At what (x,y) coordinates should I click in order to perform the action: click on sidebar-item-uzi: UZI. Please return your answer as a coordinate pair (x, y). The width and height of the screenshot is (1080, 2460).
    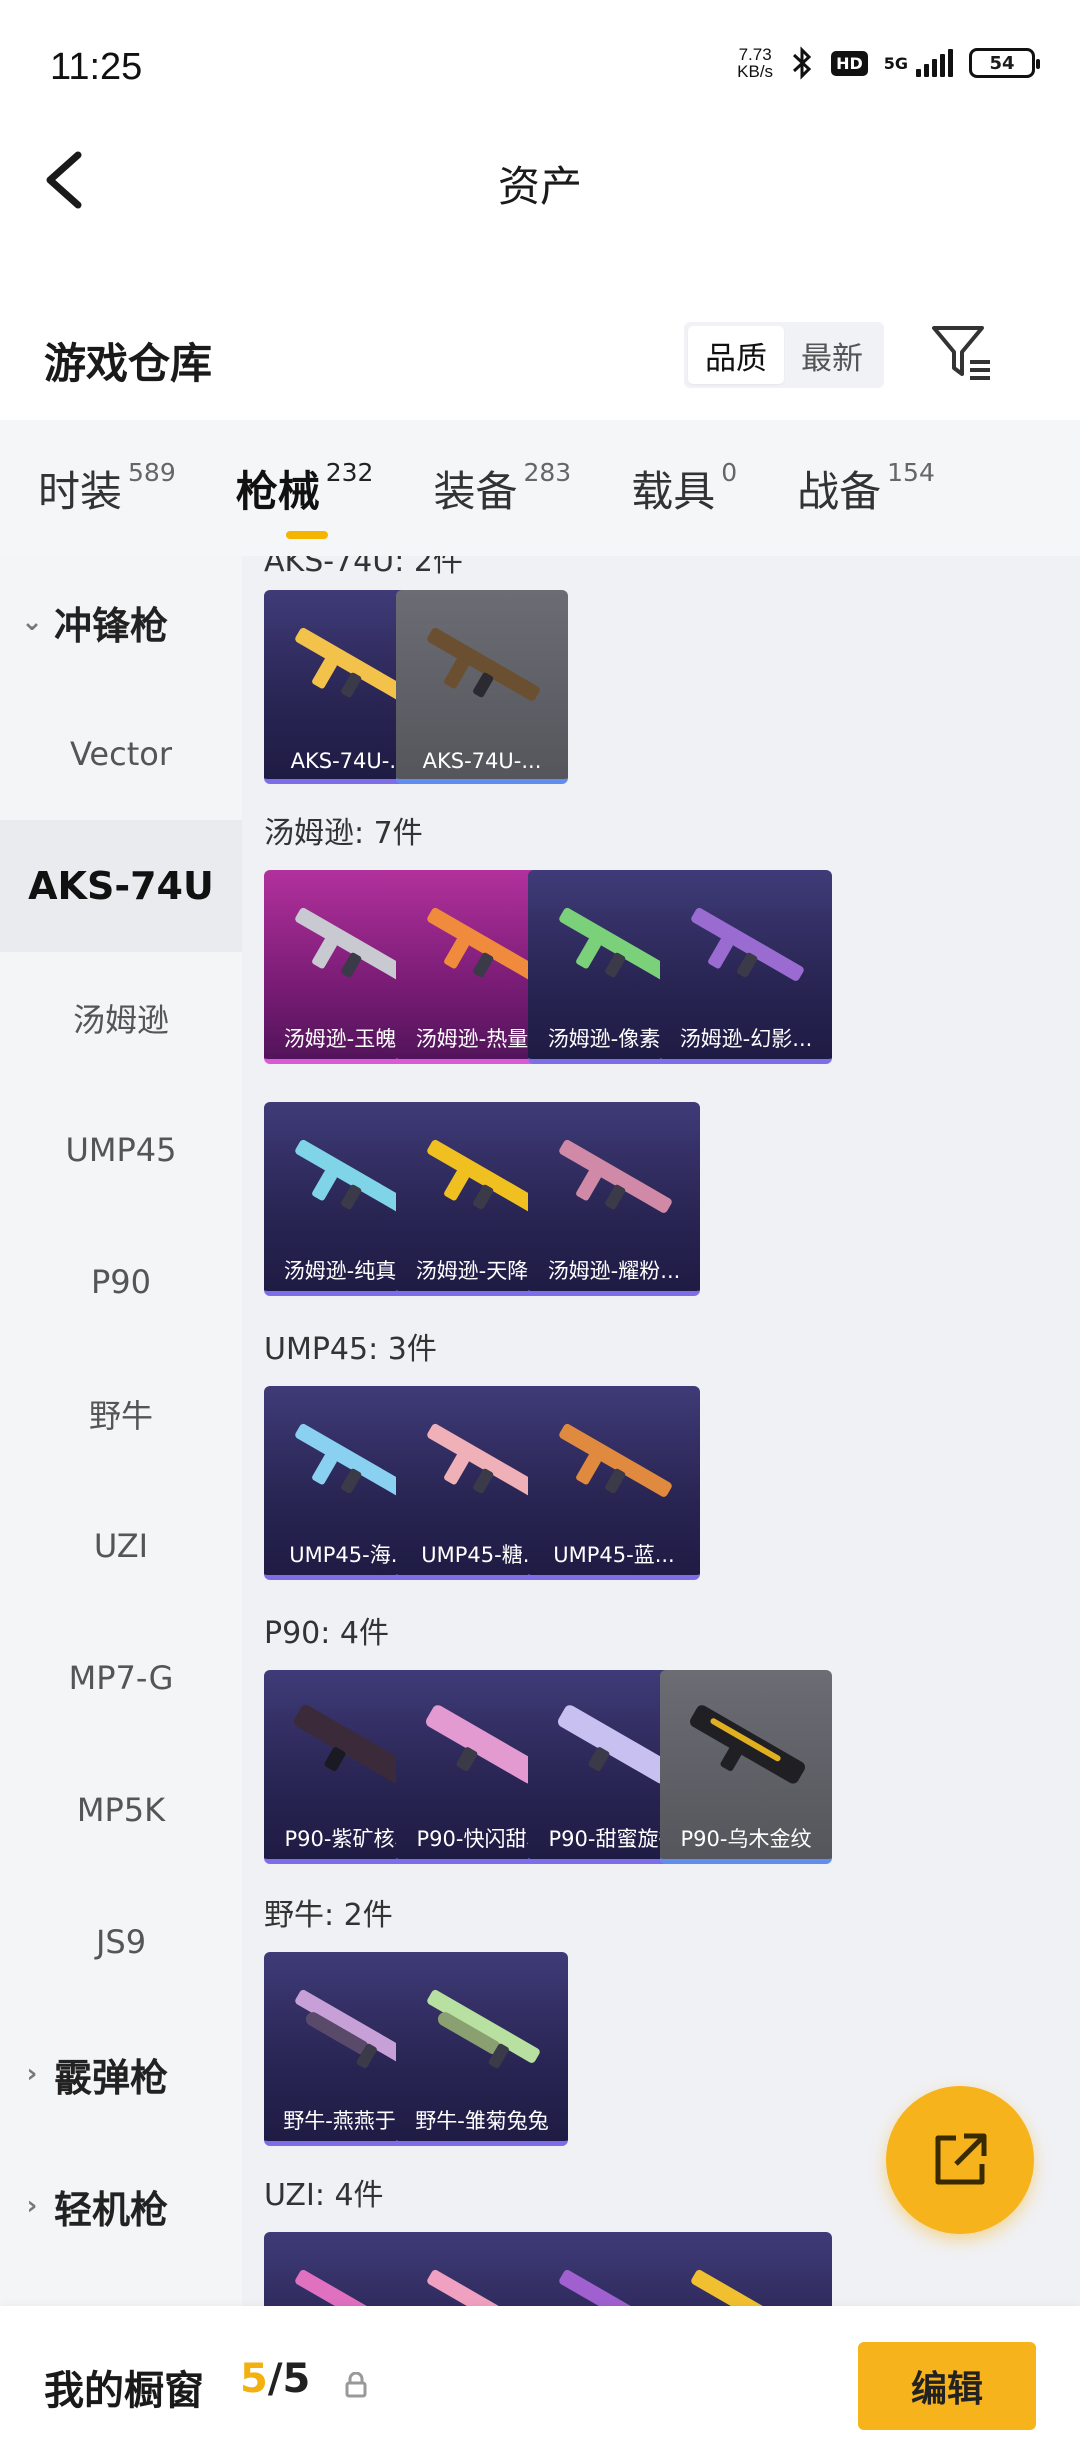
    Looking at the image, I should click on (121, 1546).